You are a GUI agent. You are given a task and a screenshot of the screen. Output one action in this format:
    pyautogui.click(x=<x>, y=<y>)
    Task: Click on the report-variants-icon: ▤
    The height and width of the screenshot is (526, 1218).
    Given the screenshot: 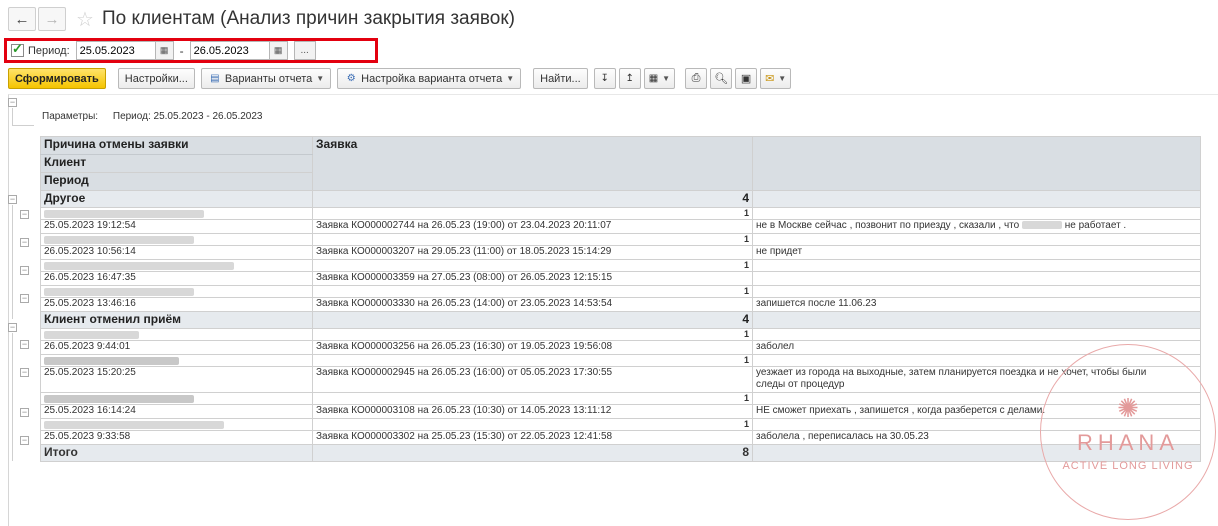 What is the action you would take?
    pyautogui.click(x=215, y=78)
    